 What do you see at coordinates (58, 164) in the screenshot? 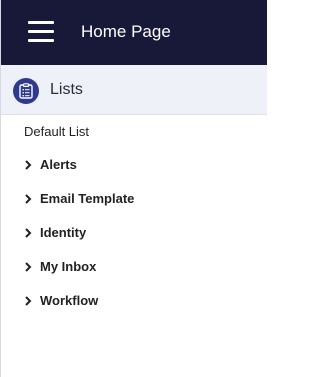
I see `tree-item-label: Alerts` at bounding box center [58, 164].